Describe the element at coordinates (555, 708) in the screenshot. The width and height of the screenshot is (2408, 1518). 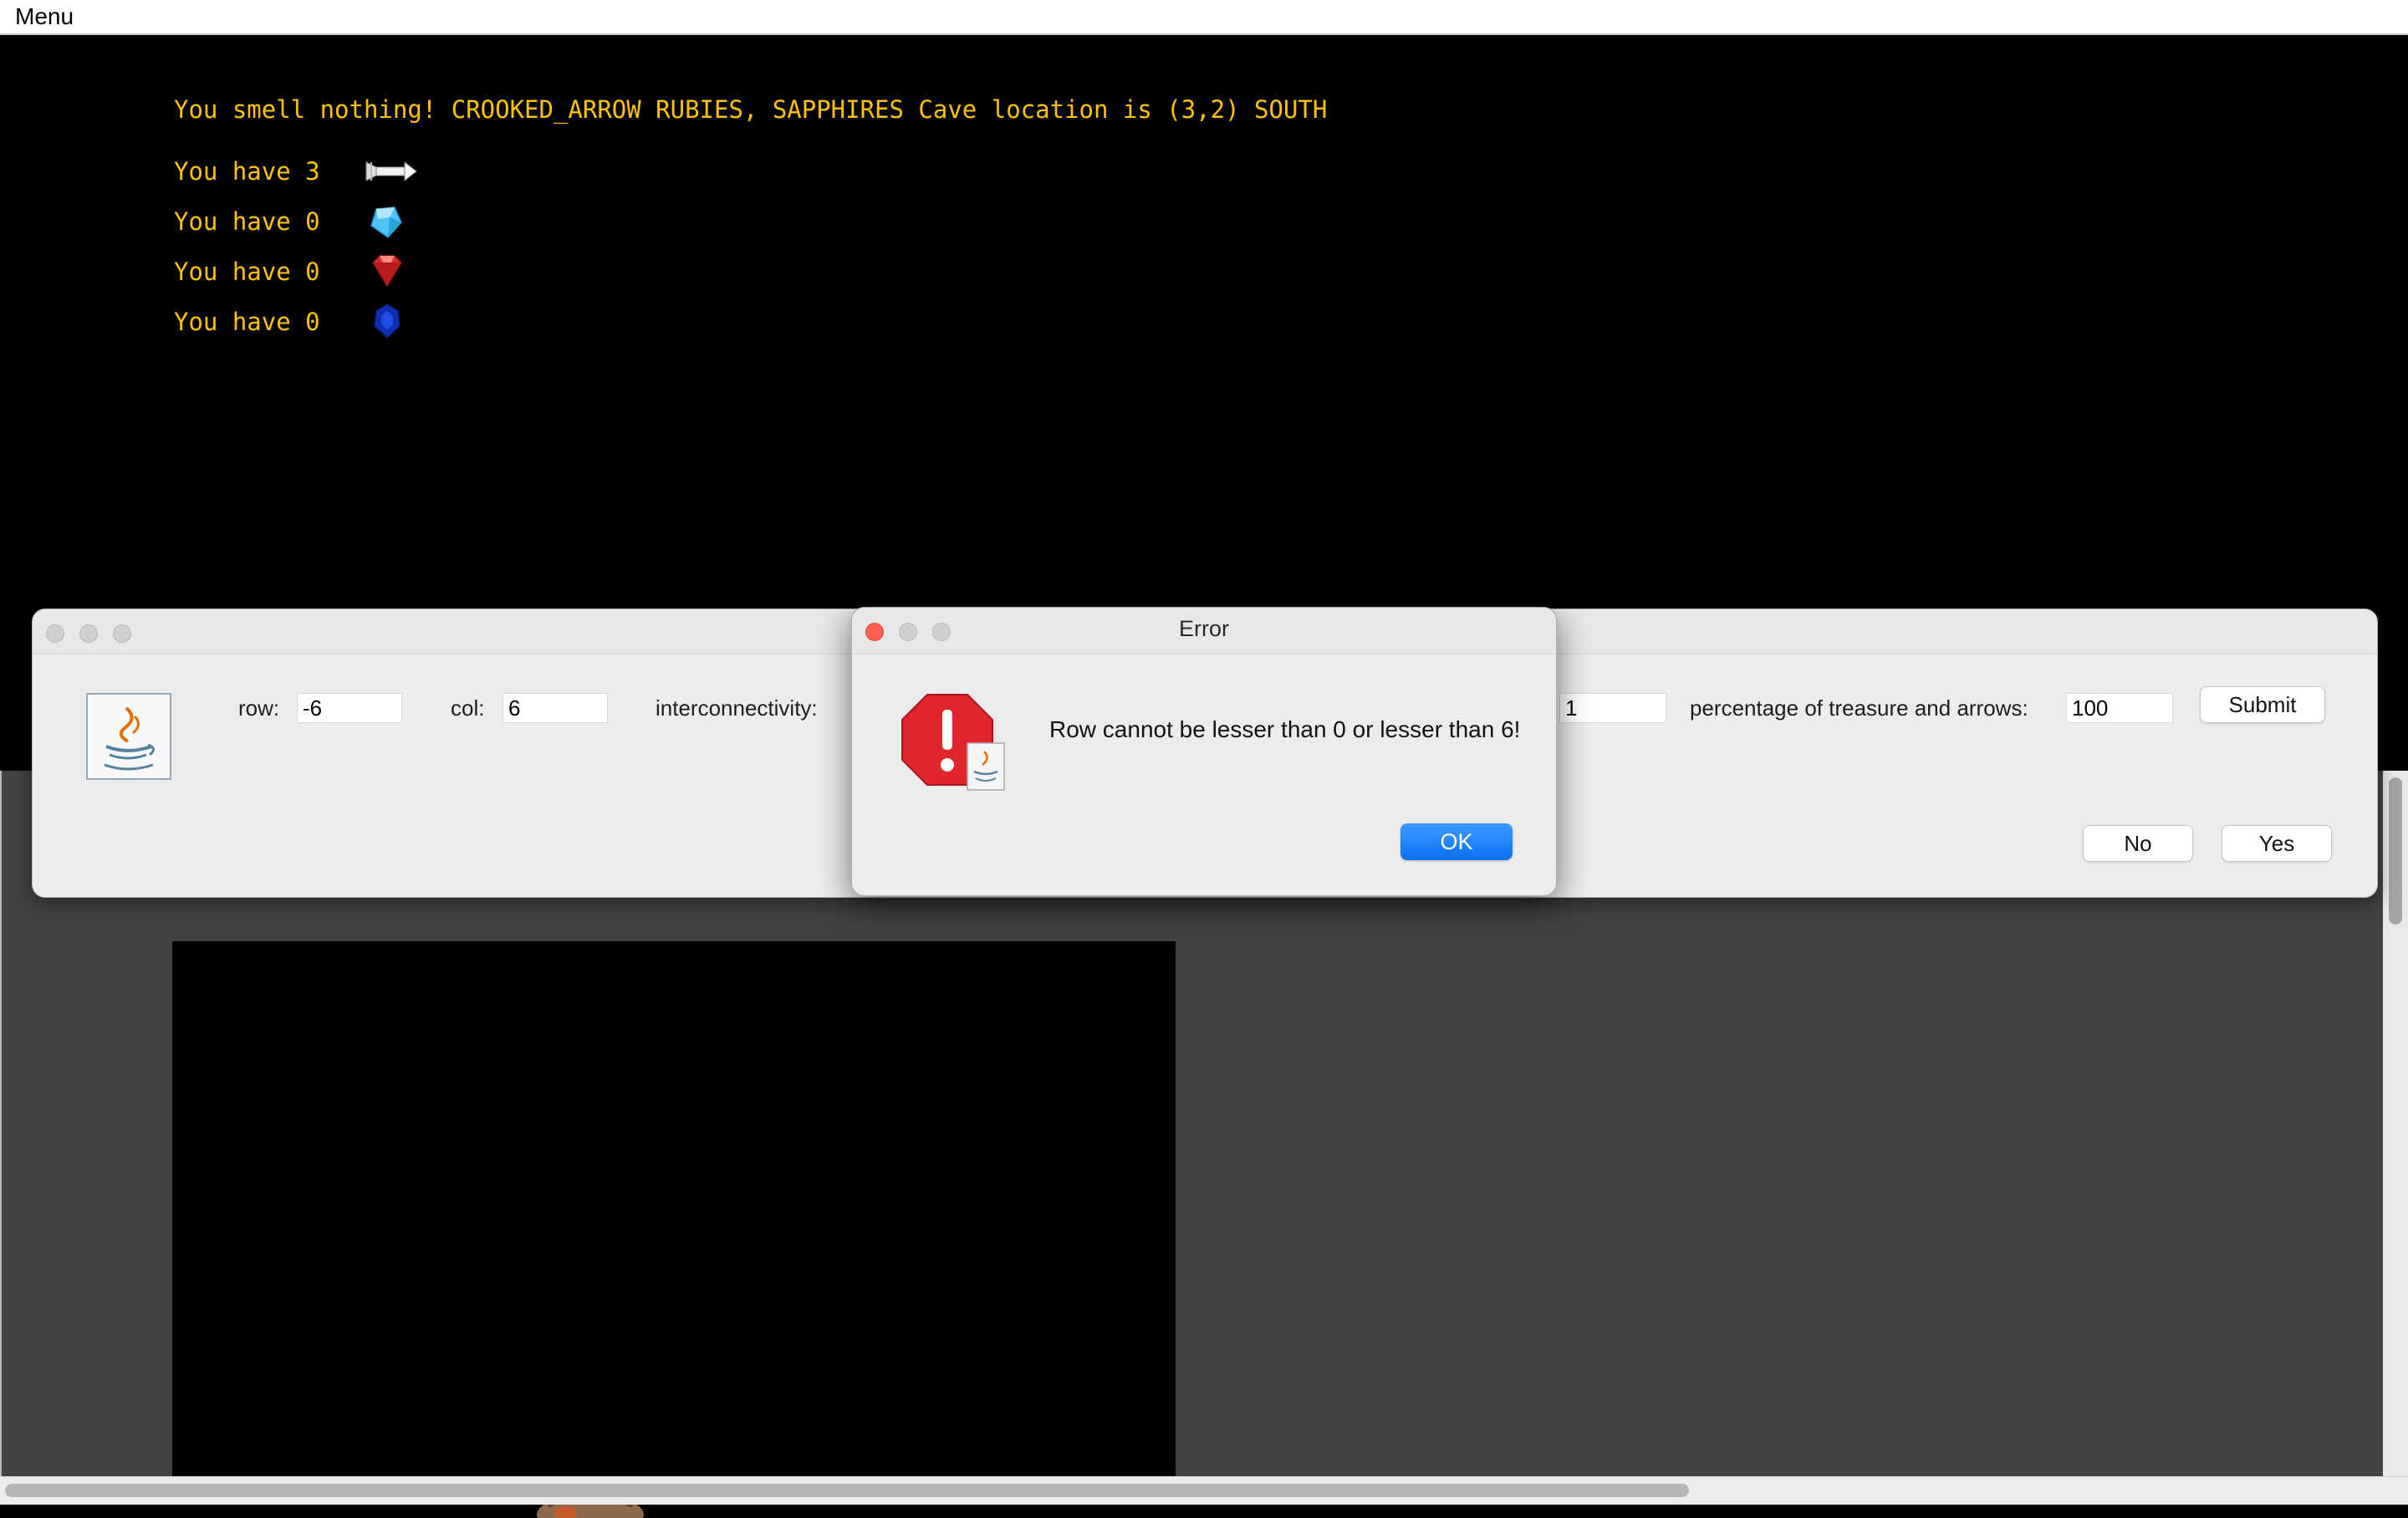
I see `col-input: 6` at that location.